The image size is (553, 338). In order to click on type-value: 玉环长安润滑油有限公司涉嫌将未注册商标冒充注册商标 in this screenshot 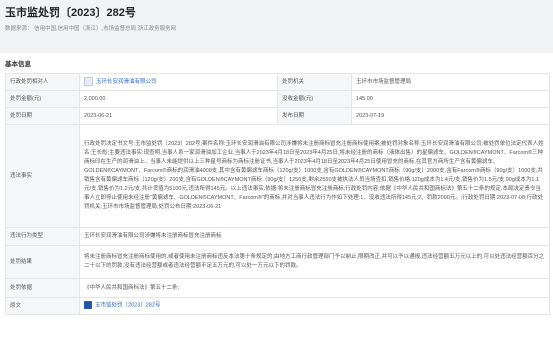, I will do `click(314, 236)`.